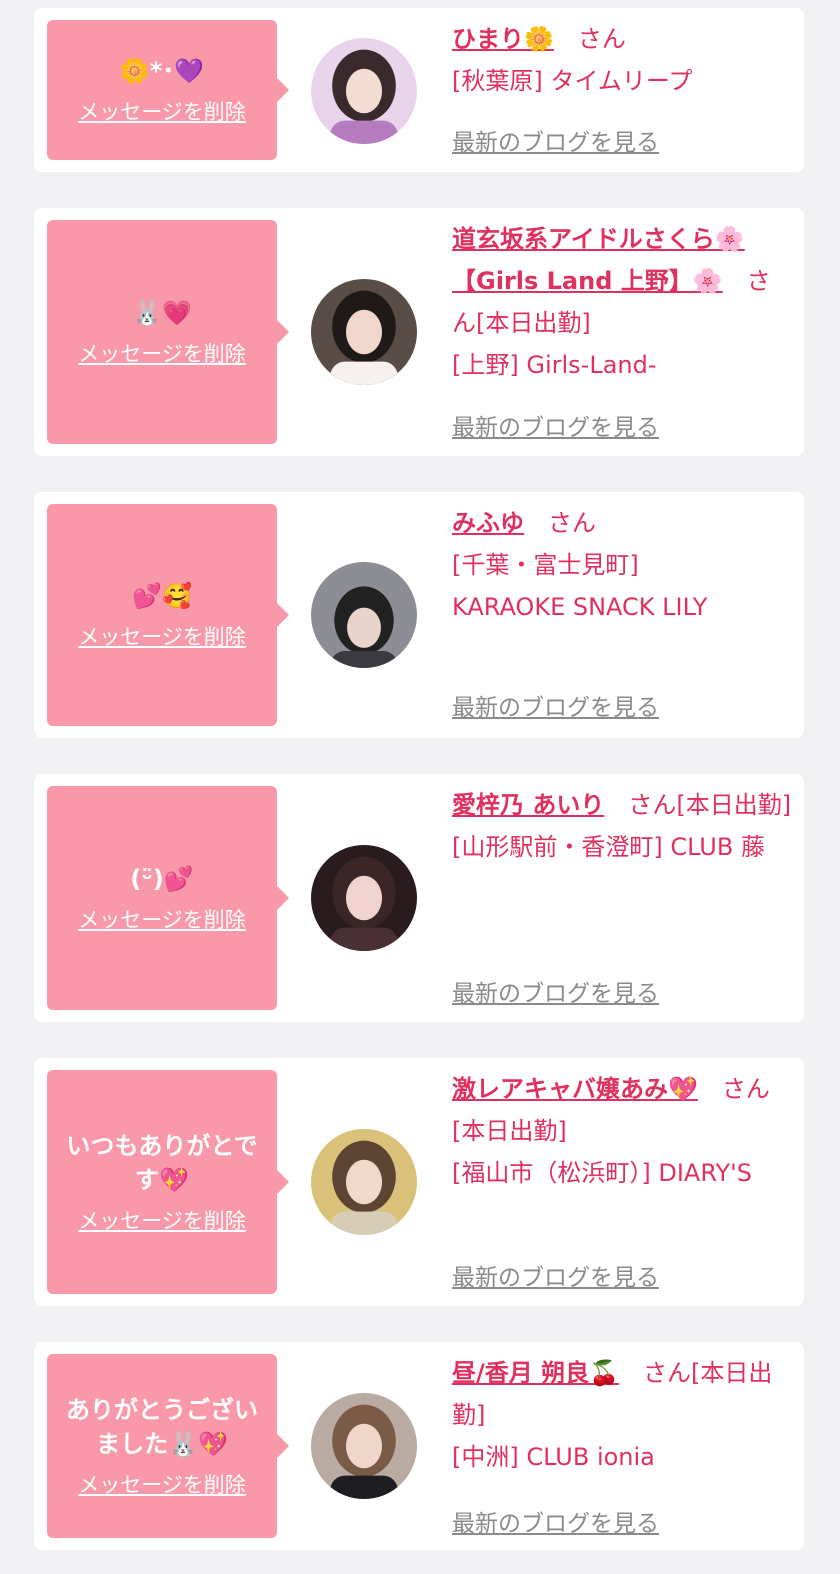 This screenshot has width=840, height=1574. What do you see at coordinates (622, 60) in the screenshot?
I see `cast-info: ひまり🌼 さん [秋葉原] タイムリープ` at bounding box center [622, 60].